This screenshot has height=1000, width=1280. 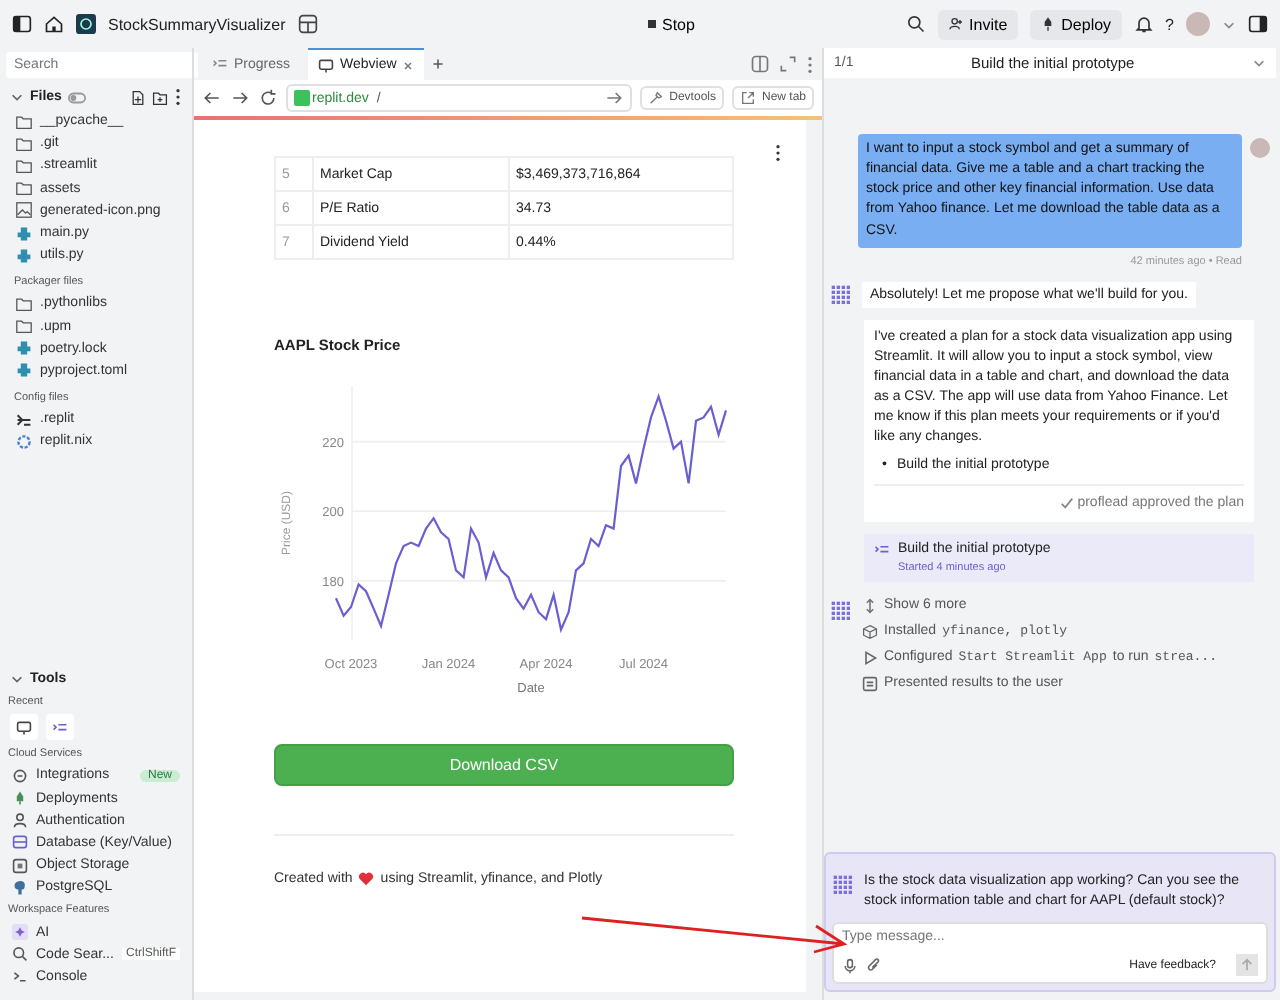 I want to click on expand-vertical-icon, so click(x=870, y=605).